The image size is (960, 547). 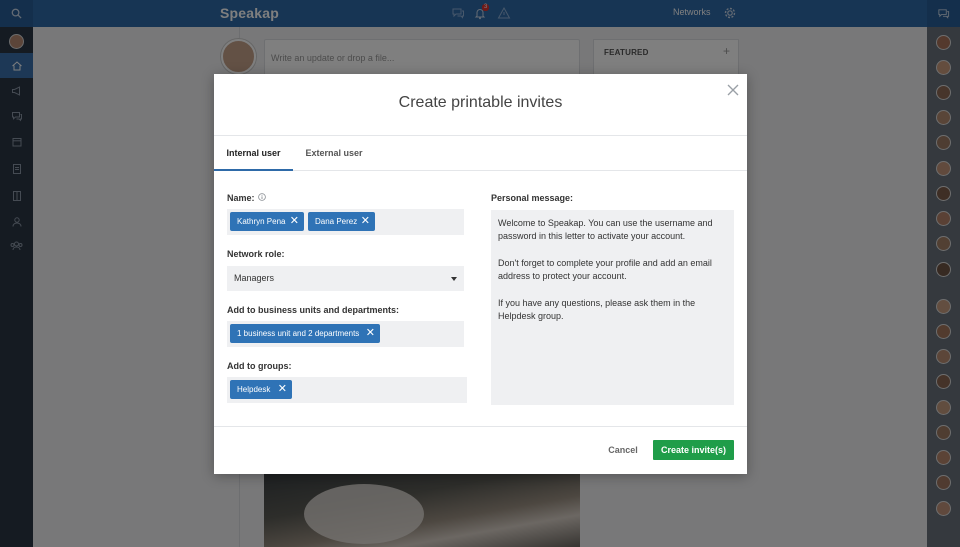 I want to click on divider, so click(x=480, y=426).